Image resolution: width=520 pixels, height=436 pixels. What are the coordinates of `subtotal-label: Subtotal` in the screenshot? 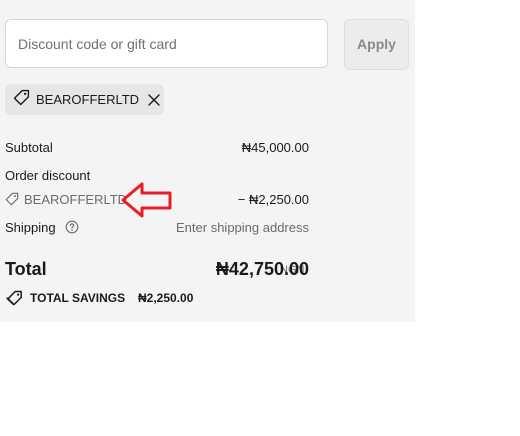 It's located at (29, 147).